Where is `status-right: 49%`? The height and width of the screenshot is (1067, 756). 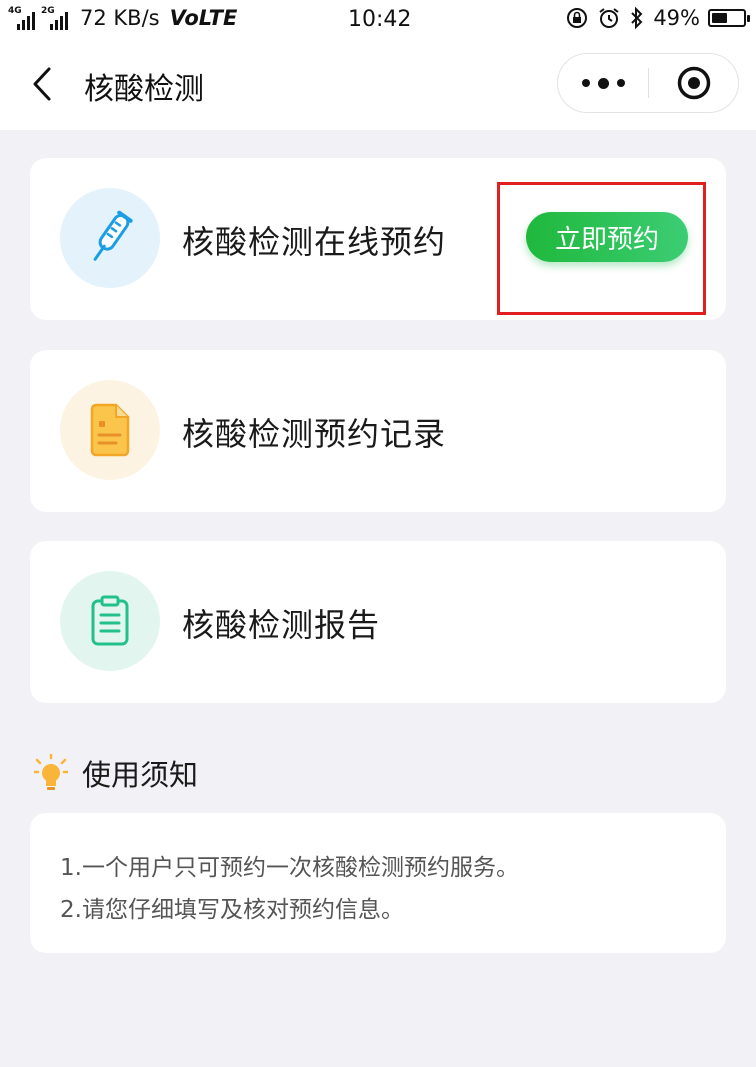 status-right: 49% is located at coordinates (653, 18).